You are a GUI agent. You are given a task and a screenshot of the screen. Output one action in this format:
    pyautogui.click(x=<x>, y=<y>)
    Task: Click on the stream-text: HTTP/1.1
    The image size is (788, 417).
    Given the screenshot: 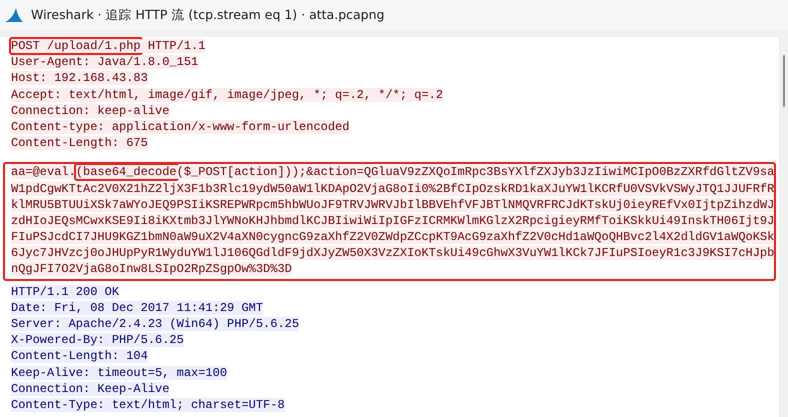 What is the action you would take?
    pyautogui.click(x=173, y=46)
    